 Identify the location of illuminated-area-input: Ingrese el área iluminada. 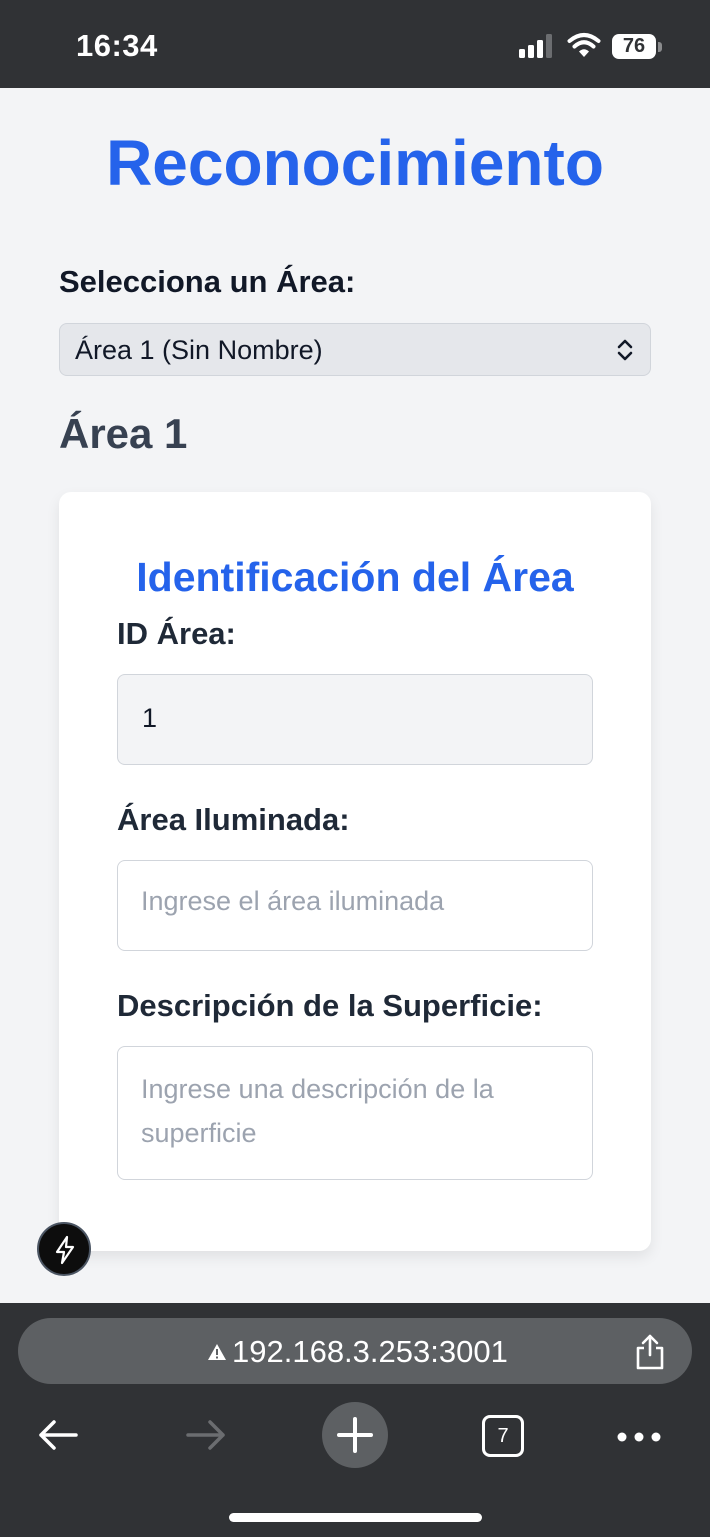
(355, 905).